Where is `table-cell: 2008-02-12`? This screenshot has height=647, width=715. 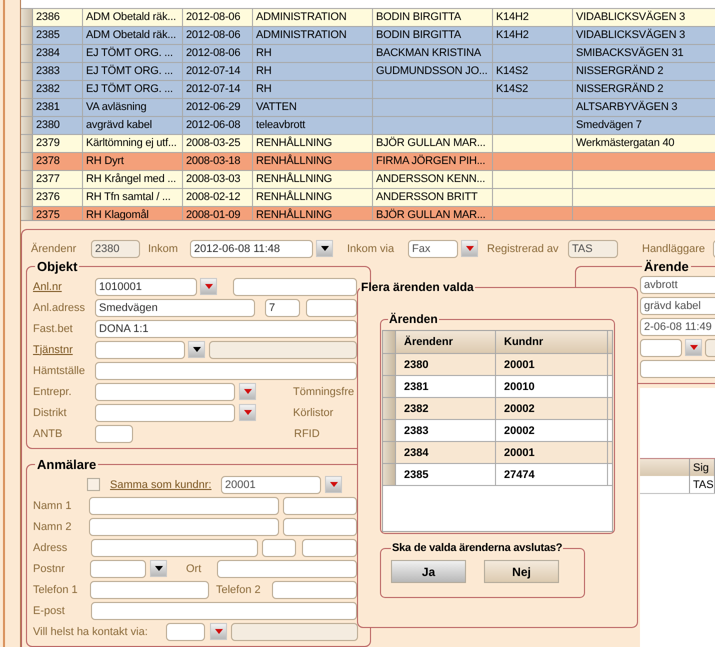 table-cell: 2008-02-12 is located at coordinates (218, 197).